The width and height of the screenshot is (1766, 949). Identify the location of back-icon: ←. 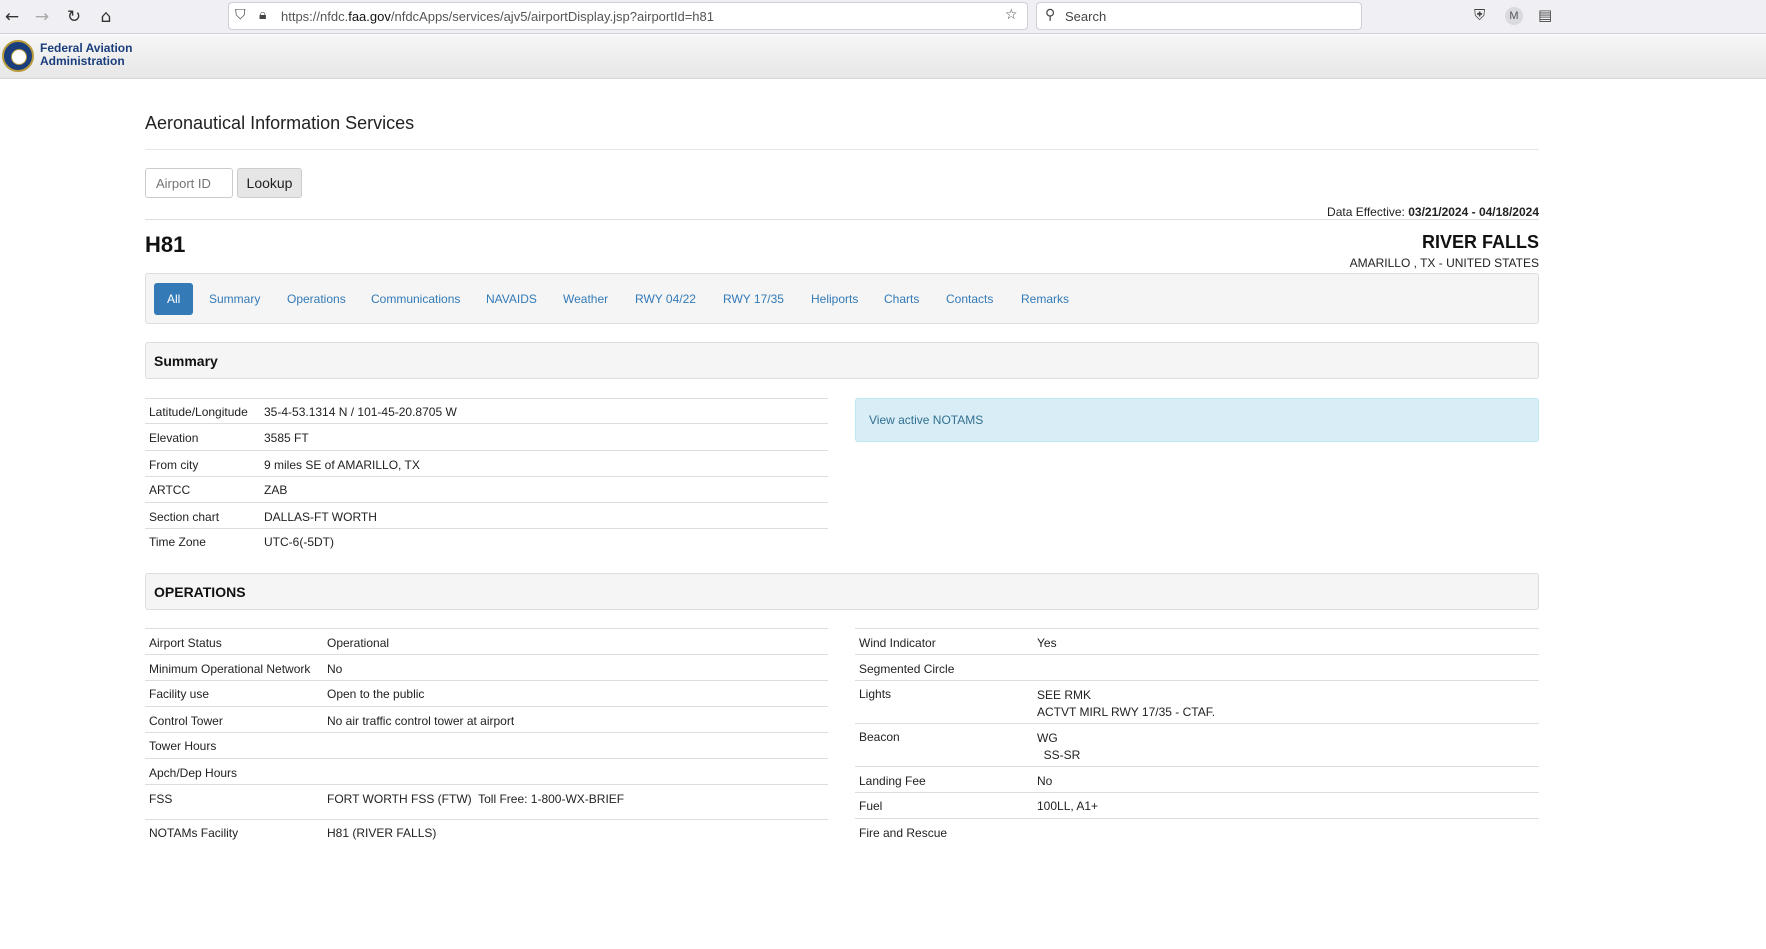
(12, 17).